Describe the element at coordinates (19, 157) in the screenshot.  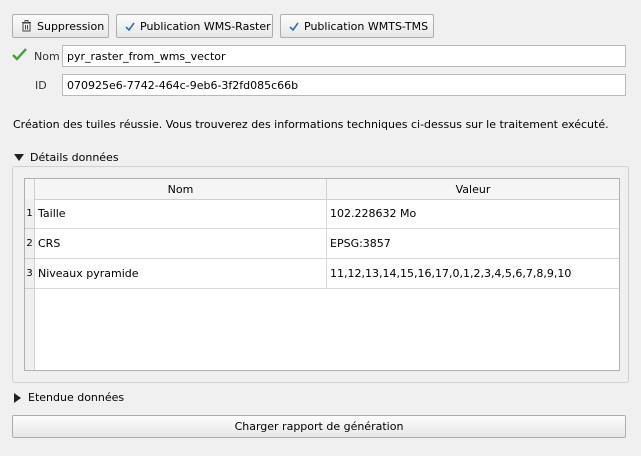
I see `triangle-down-icon` at that location.